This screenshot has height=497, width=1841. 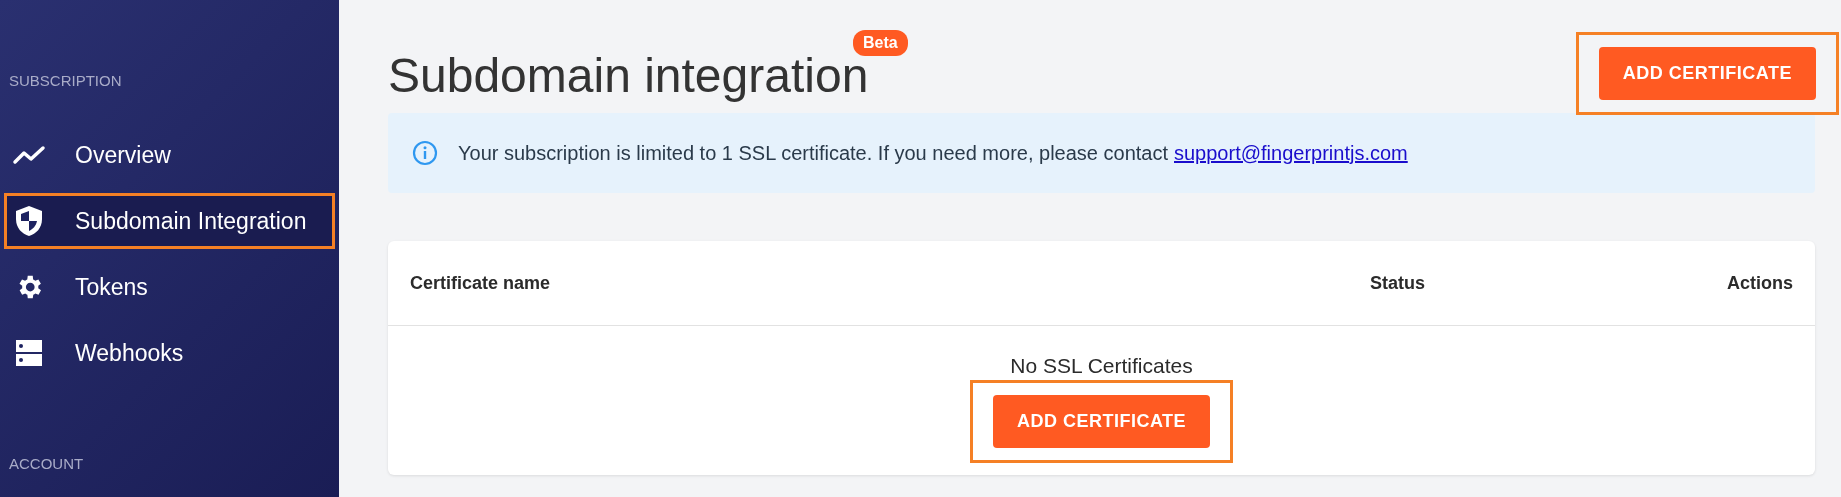 I want to click on line-chart-icon, so click(x=29, y=155).